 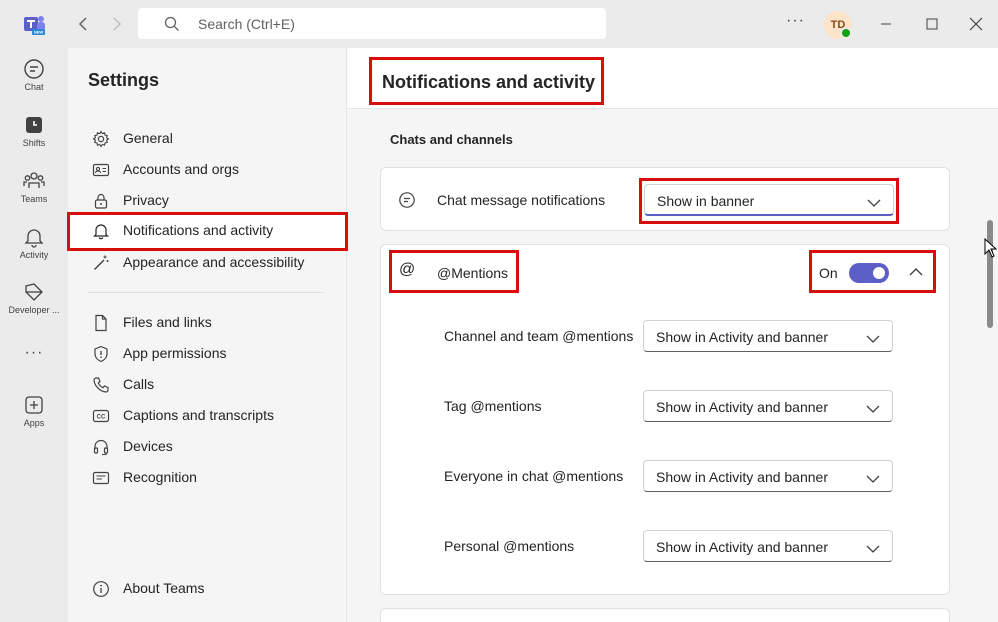 What do you see at coordinates (673, 78) in the screenshot?
I see `main-header: Notifications and activity` at bounding box center [673, 78].